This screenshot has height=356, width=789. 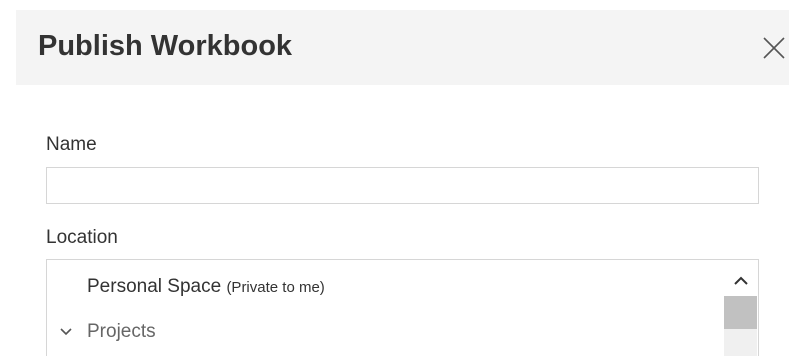 What do you see at coordinates (740, 312) in the screenshot?
I see `scroll-thumb` at bounding box center [740, 312].